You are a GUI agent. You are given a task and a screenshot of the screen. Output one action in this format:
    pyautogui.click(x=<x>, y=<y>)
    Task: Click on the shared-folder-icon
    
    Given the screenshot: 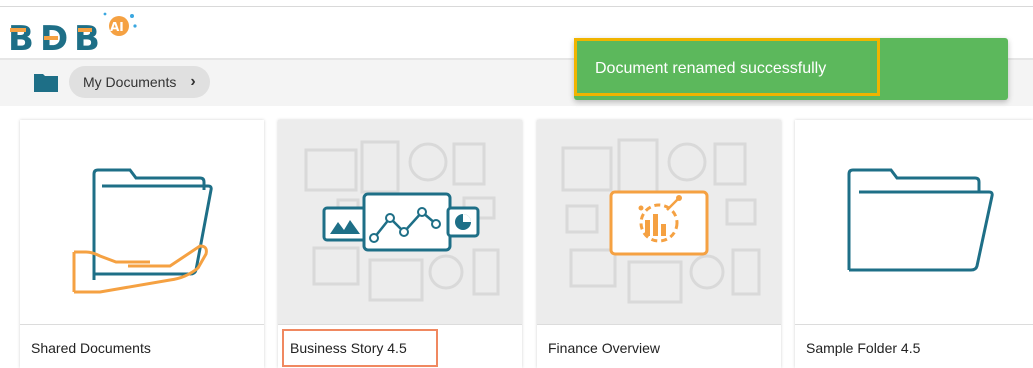 What is the action you would take?
    pyautogui.click(x=142, y=231)
    